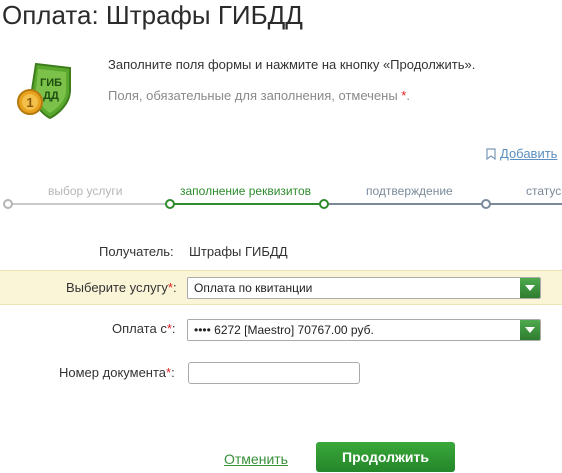  Describe the element at coordinates (51, 83) in the screenshot. I see `logo-shield-text-top: ГИБ` at that location.